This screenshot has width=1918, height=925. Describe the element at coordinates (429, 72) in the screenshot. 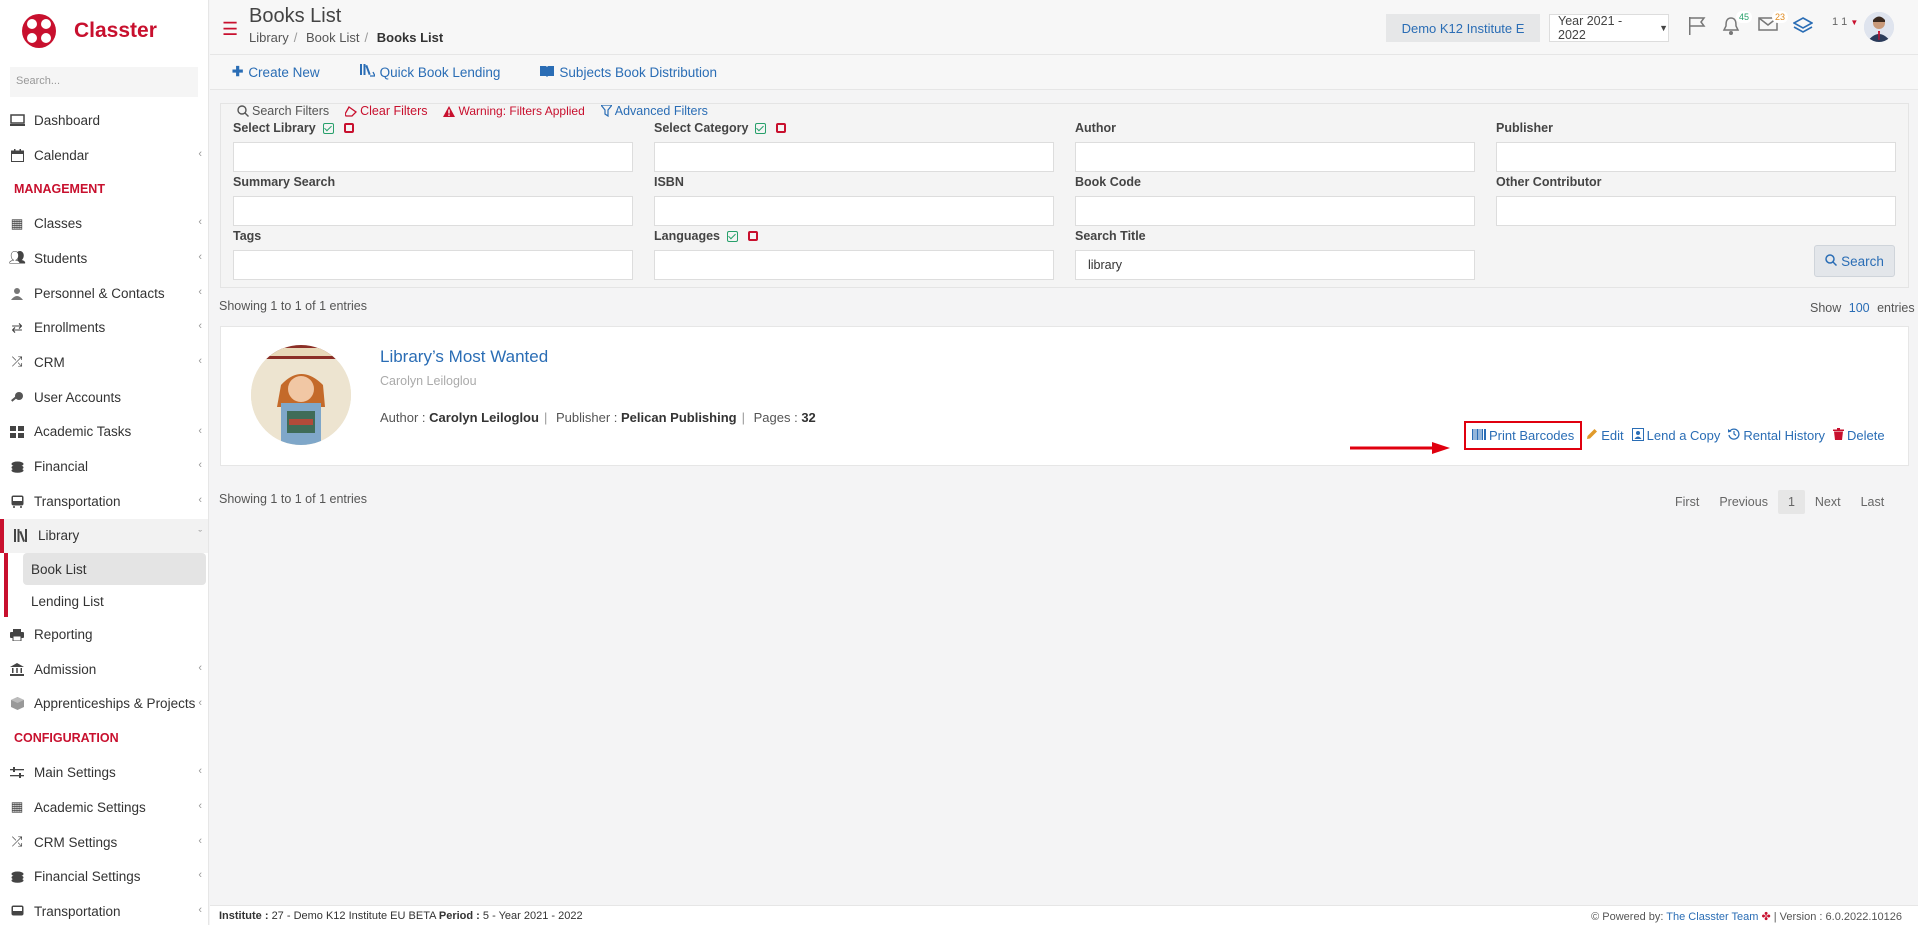

I see `quick-book-lending-button: Quick Book Lending` at that location.